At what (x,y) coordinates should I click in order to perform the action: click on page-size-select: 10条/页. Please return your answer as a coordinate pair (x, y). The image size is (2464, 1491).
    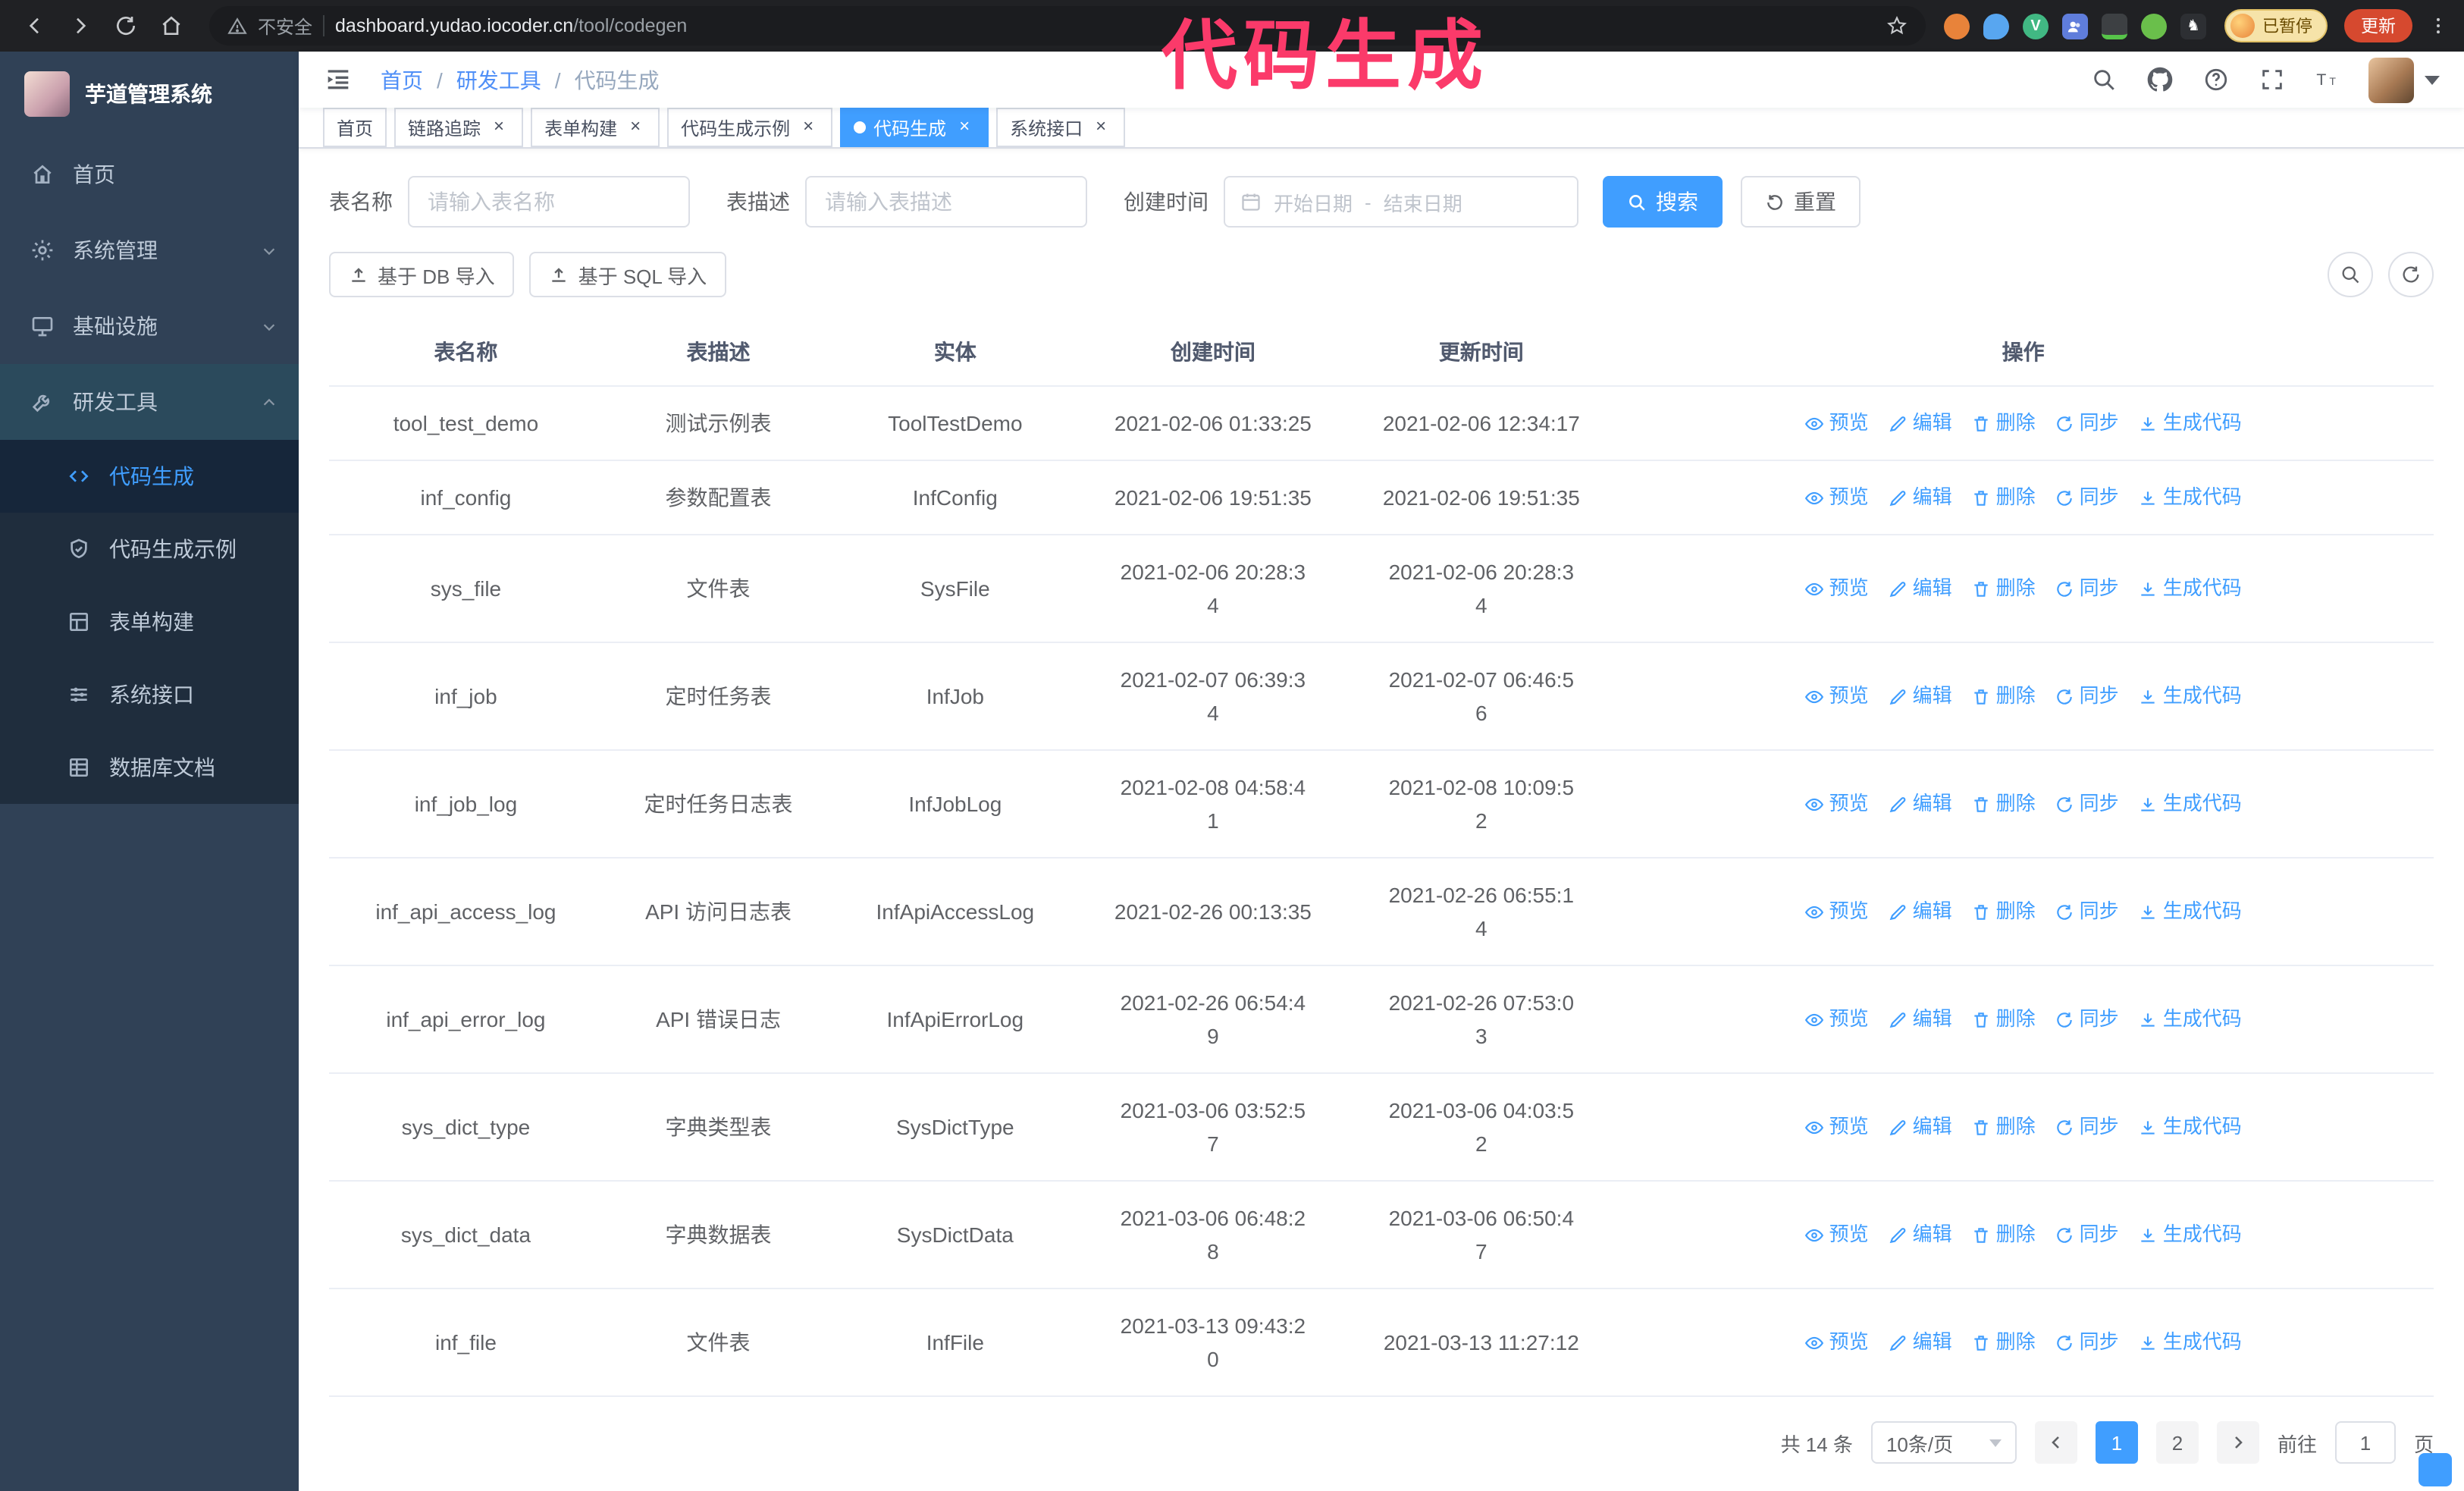
    Looking at the image, I should click on (1943, 1442).